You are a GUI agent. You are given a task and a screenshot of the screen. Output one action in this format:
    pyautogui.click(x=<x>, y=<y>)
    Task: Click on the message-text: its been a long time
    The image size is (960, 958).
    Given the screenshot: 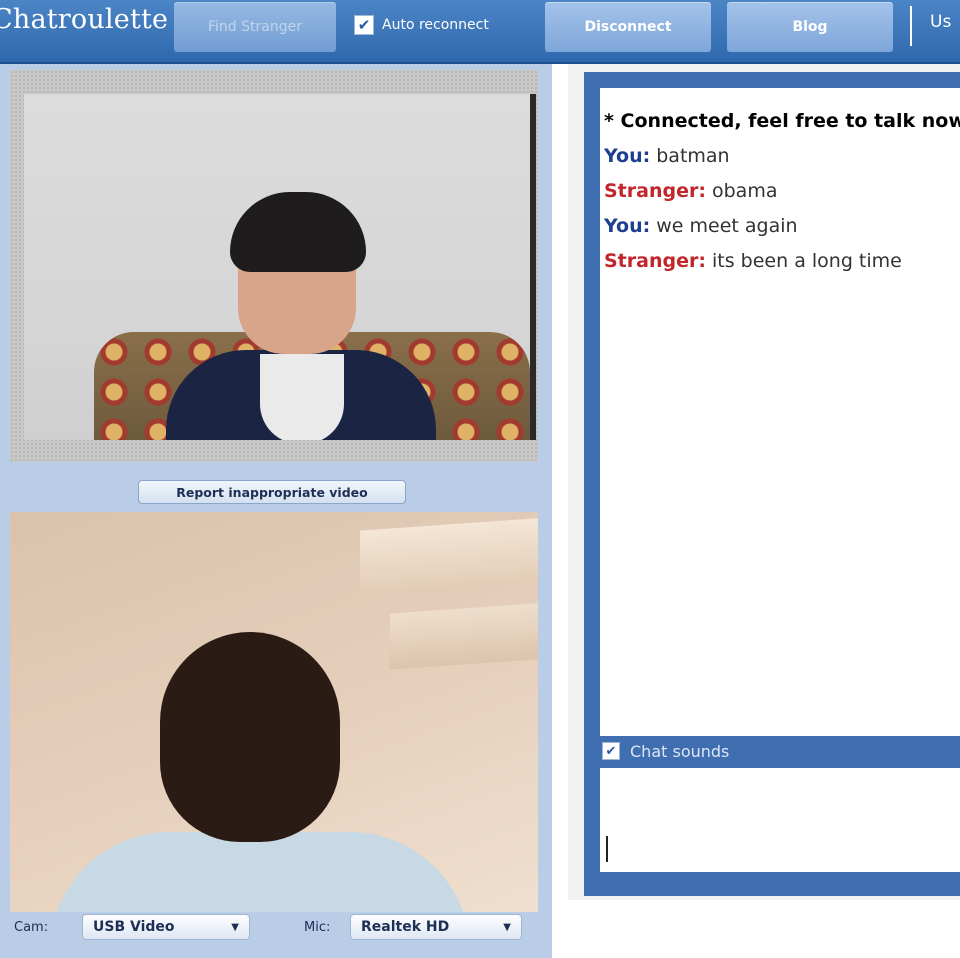 What is the action you would take?
    pyautogui.click(x=807, y=261)
    